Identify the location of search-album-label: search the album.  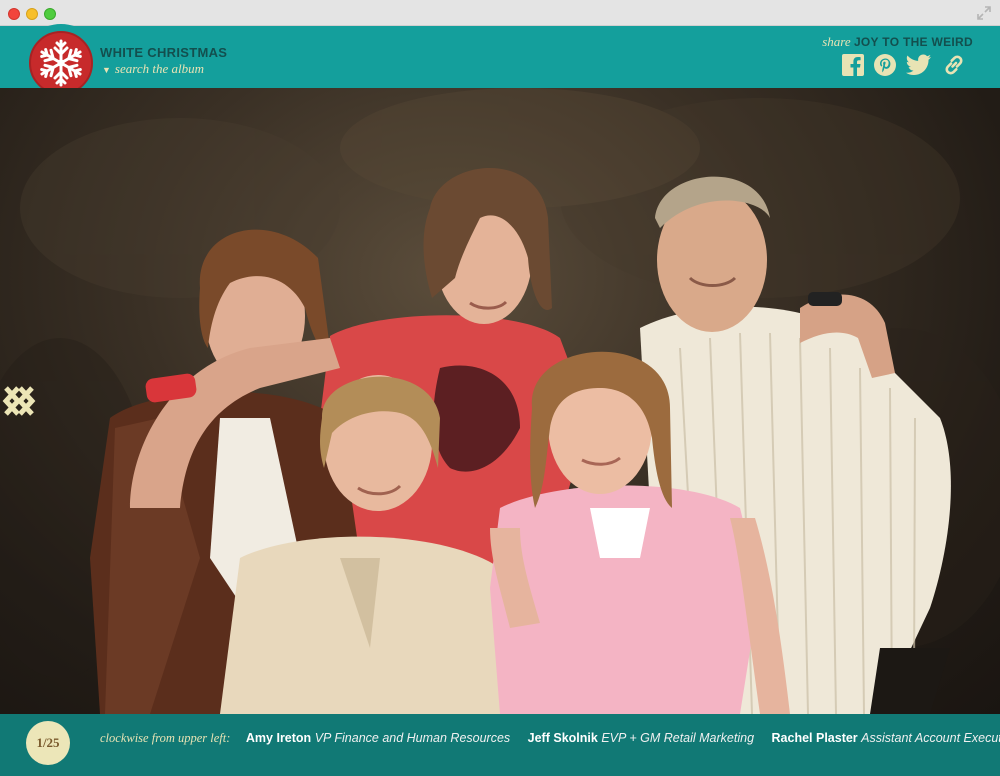
(159, 68).